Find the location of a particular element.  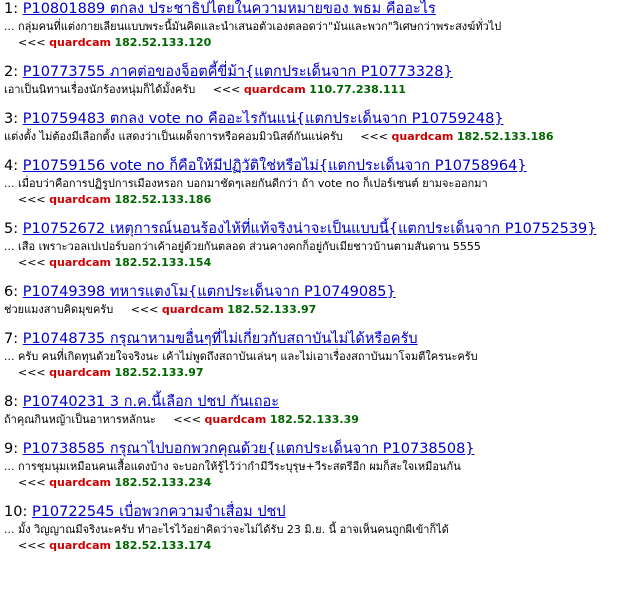

poster-meta: <<< quardcam 182.52.133.120 is located at coordinates (114, 42).